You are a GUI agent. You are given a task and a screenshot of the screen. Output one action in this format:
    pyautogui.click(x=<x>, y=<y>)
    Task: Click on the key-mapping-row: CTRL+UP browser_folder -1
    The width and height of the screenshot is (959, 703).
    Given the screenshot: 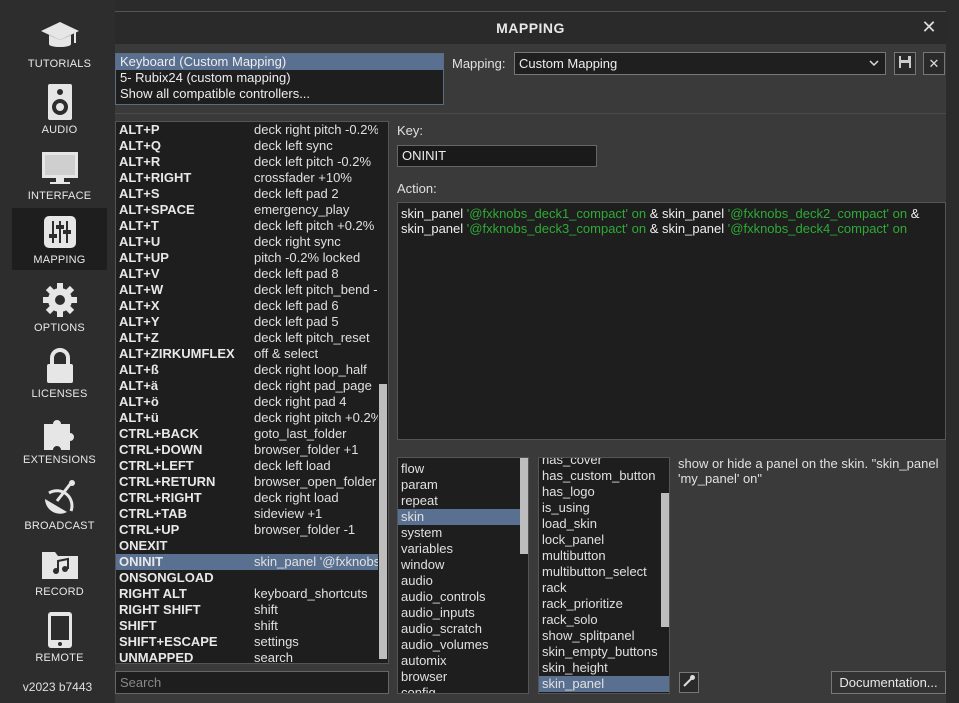 What is the action you would take?
    pyautogui.click(x=252, y=530)
    